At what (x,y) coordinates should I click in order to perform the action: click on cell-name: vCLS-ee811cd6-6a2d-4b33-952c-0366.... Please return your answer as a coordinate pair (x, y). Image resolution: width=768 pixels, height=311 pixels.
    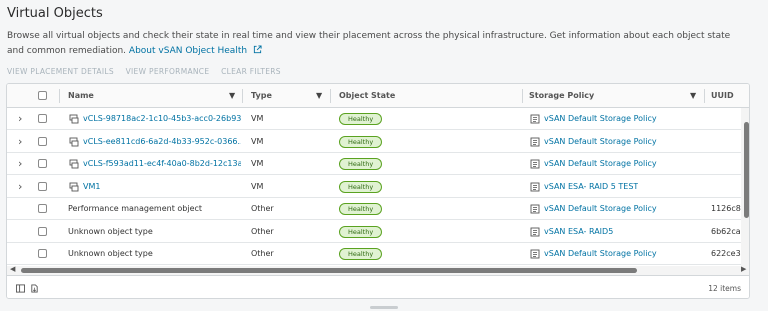
    Looking at the image, I should click on (162, 142).